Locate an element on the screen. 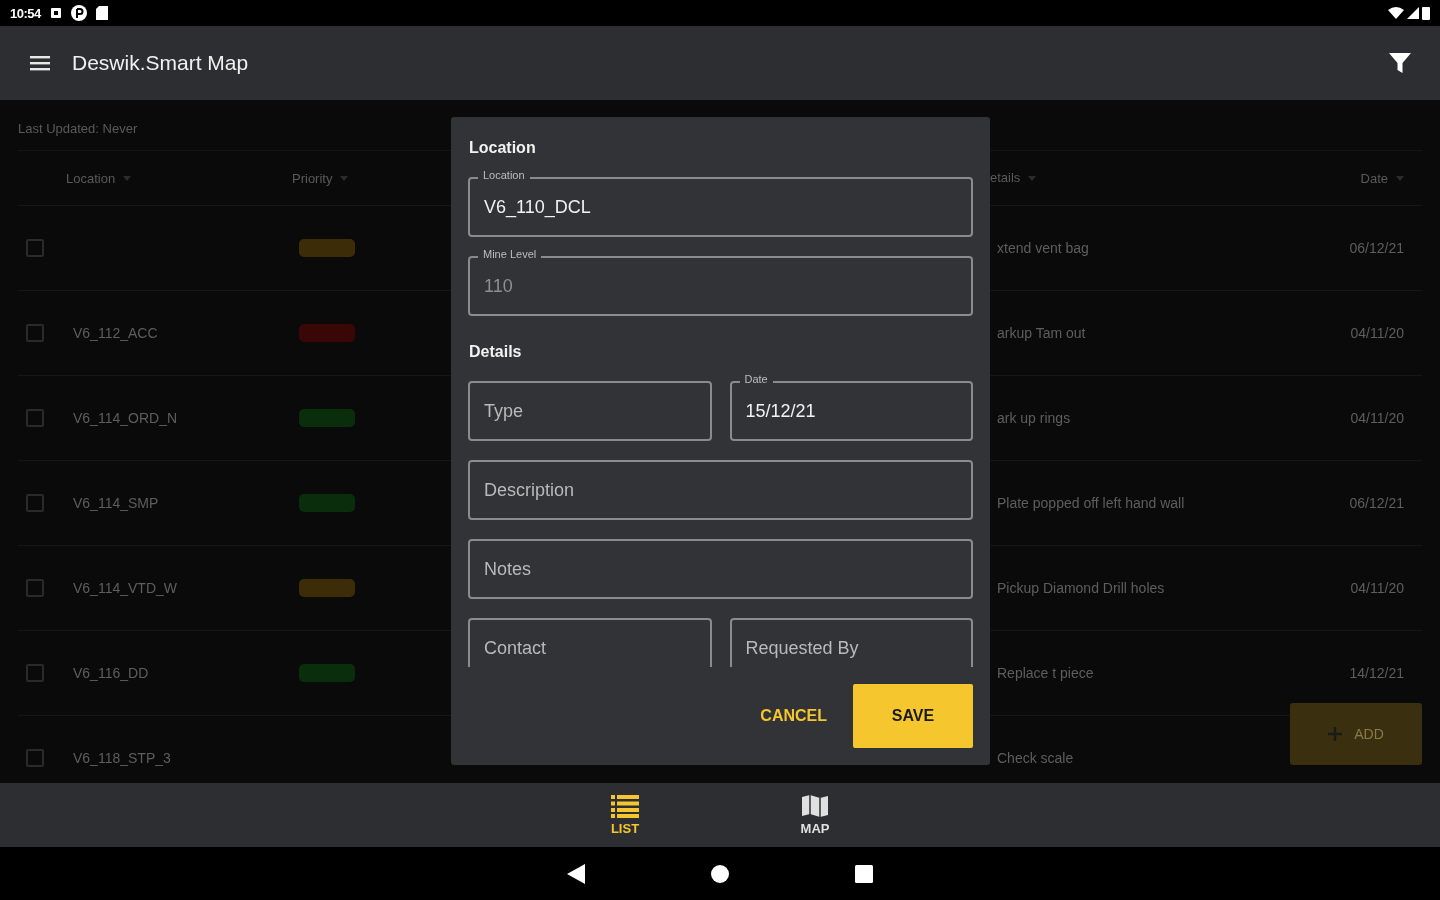 This screenshot has width=1440, height=900. field-label: Date is located at coordinates (756, 379).